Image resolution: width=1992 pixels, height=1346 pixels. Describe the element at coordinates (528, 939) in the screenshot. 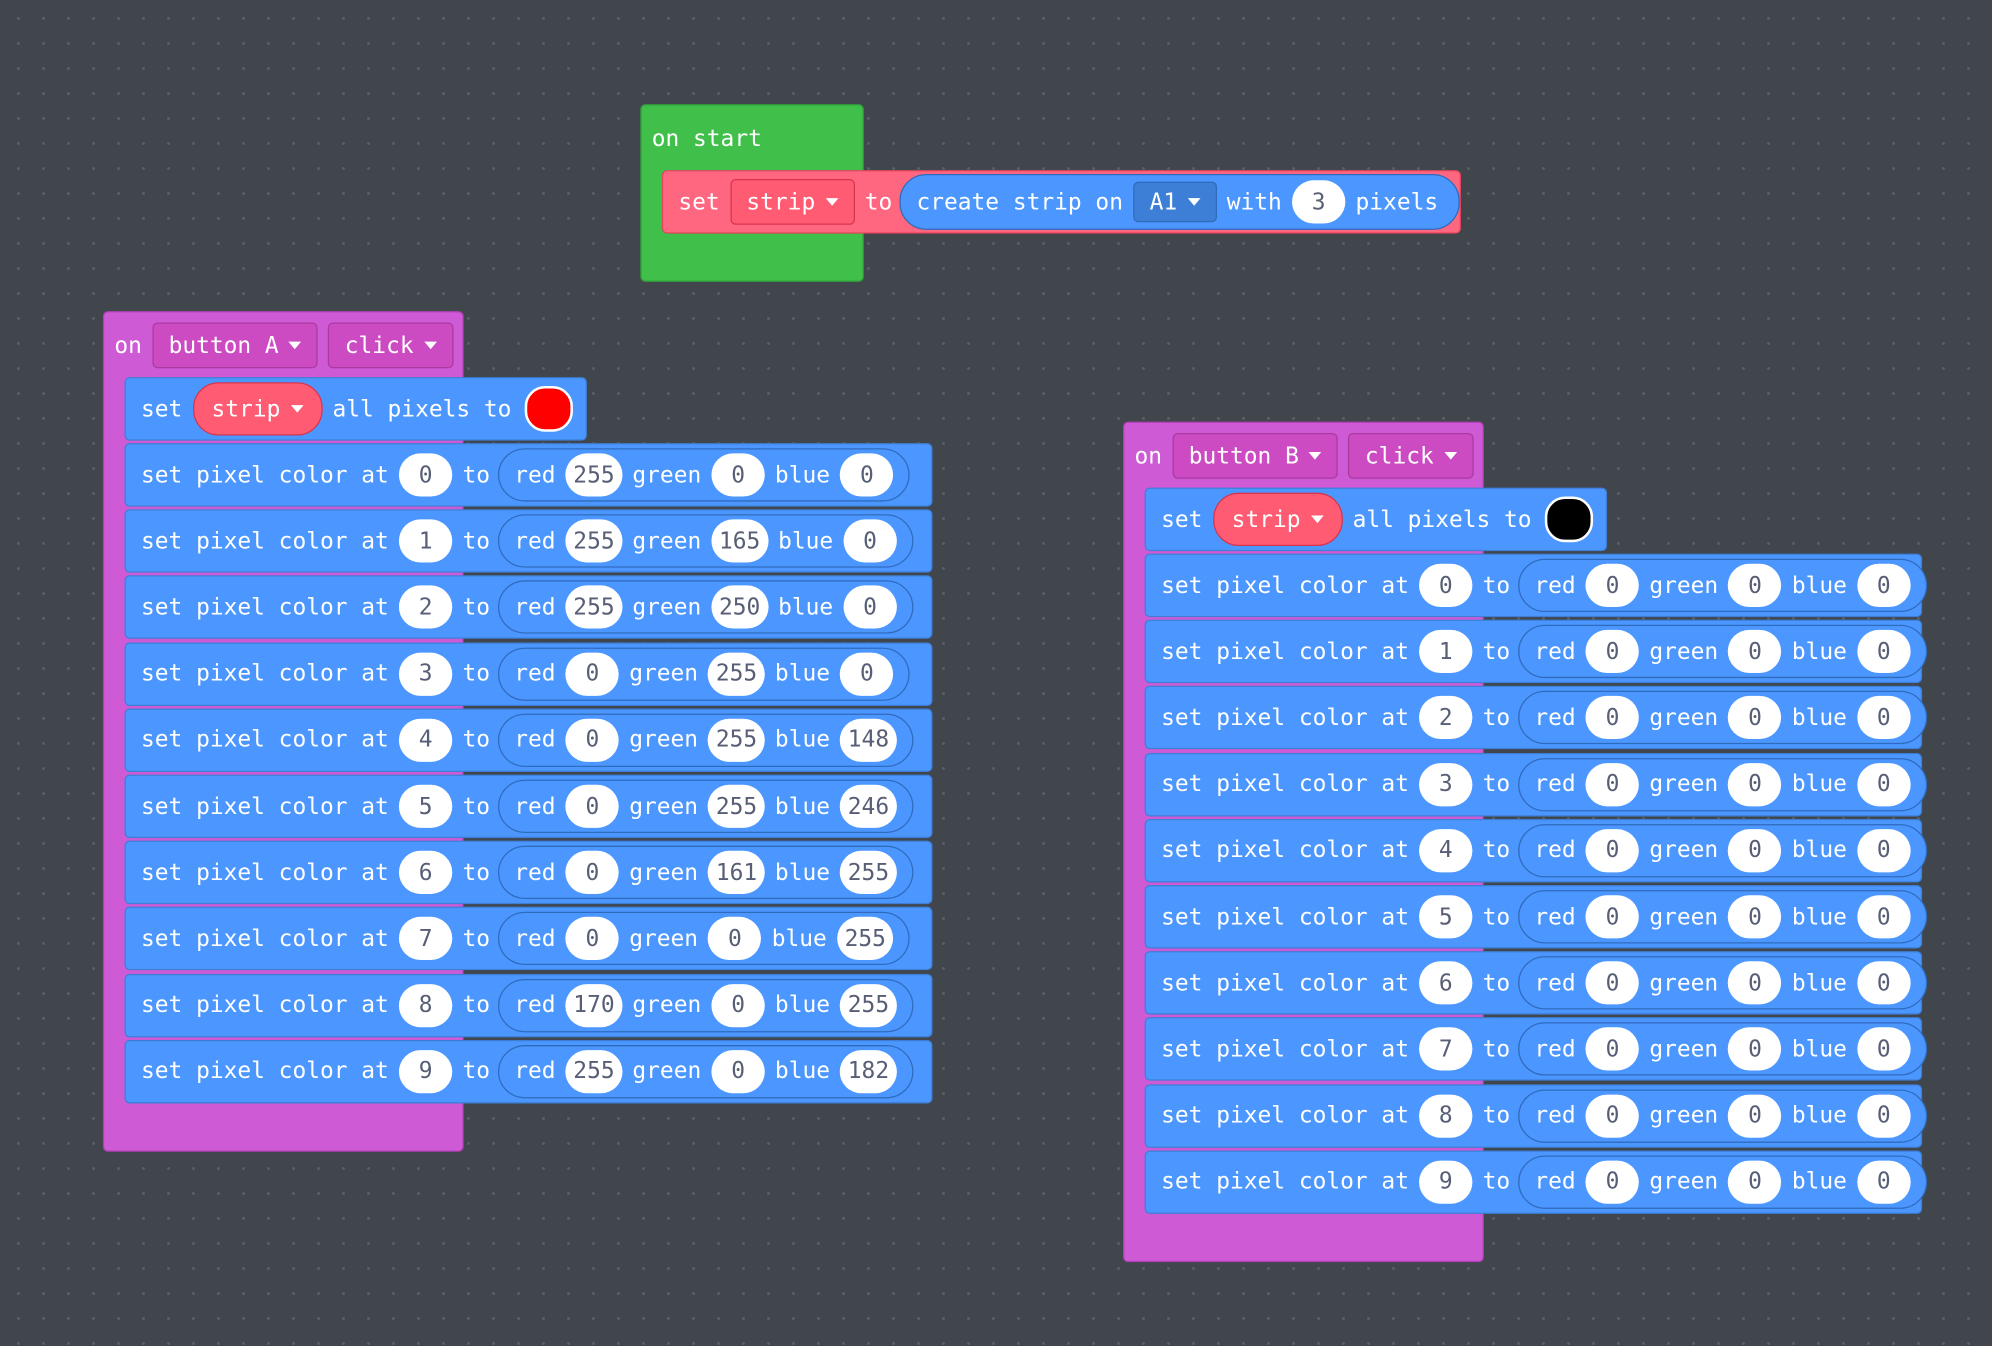

I see `set-pixel-color-block: set pixel color at 7 to red 0 green 0 blue 255` at that location.